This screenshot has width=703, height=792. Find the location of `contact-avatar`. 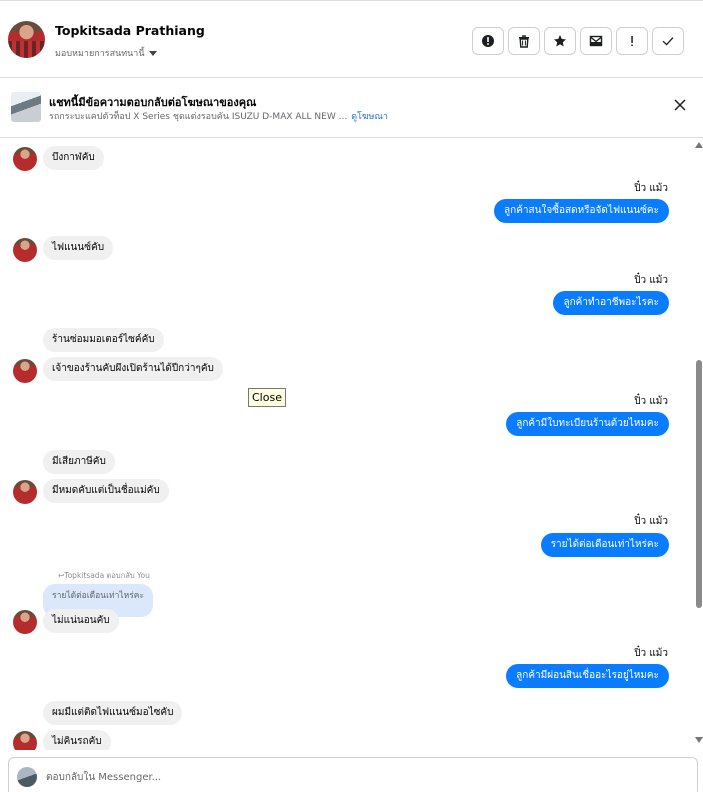

contact-avatar is located at coordinates (26, 39).